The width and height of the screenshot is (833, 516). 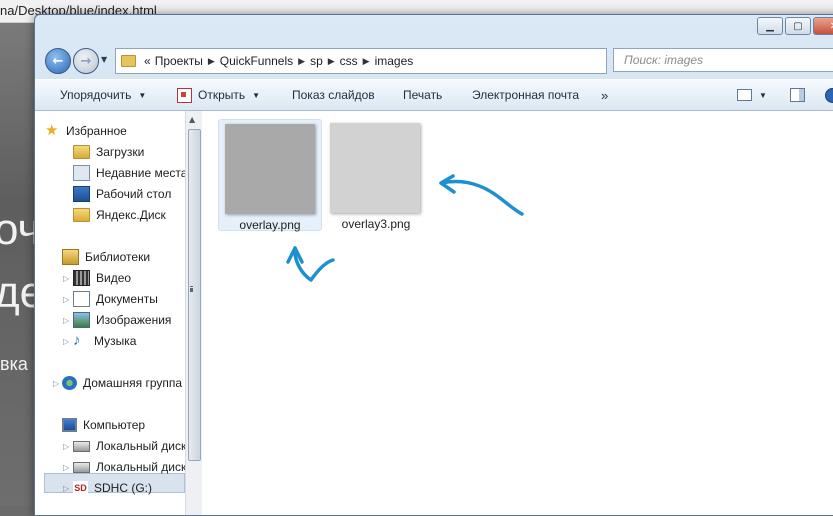 What do you see at coordinates (124, 467) in the screenshot?
I see `nav-item-local-disk-selected: ▷ Локальный диск` at bounding box center [124, 467].